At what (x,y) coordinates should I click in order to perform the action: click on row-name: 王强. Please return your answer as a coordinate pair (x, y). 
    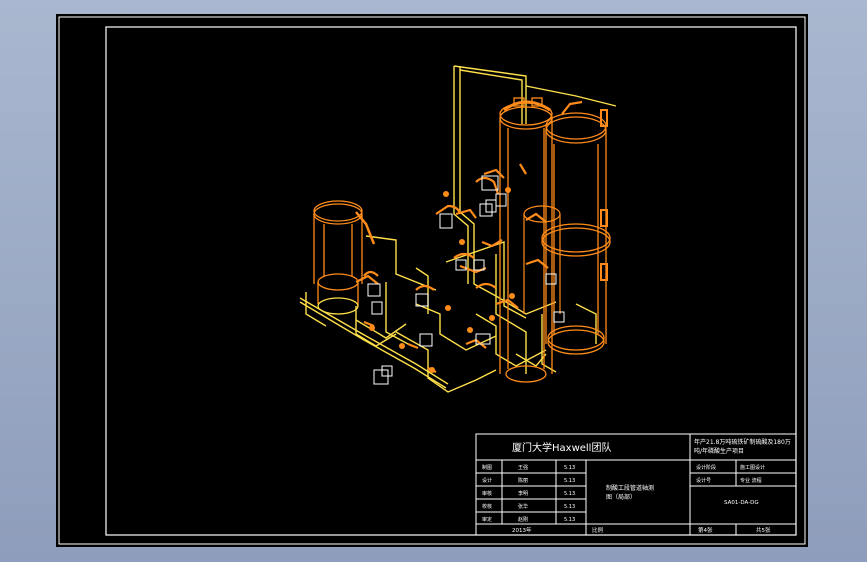
    Looking at the image, I should click on (523, 468).